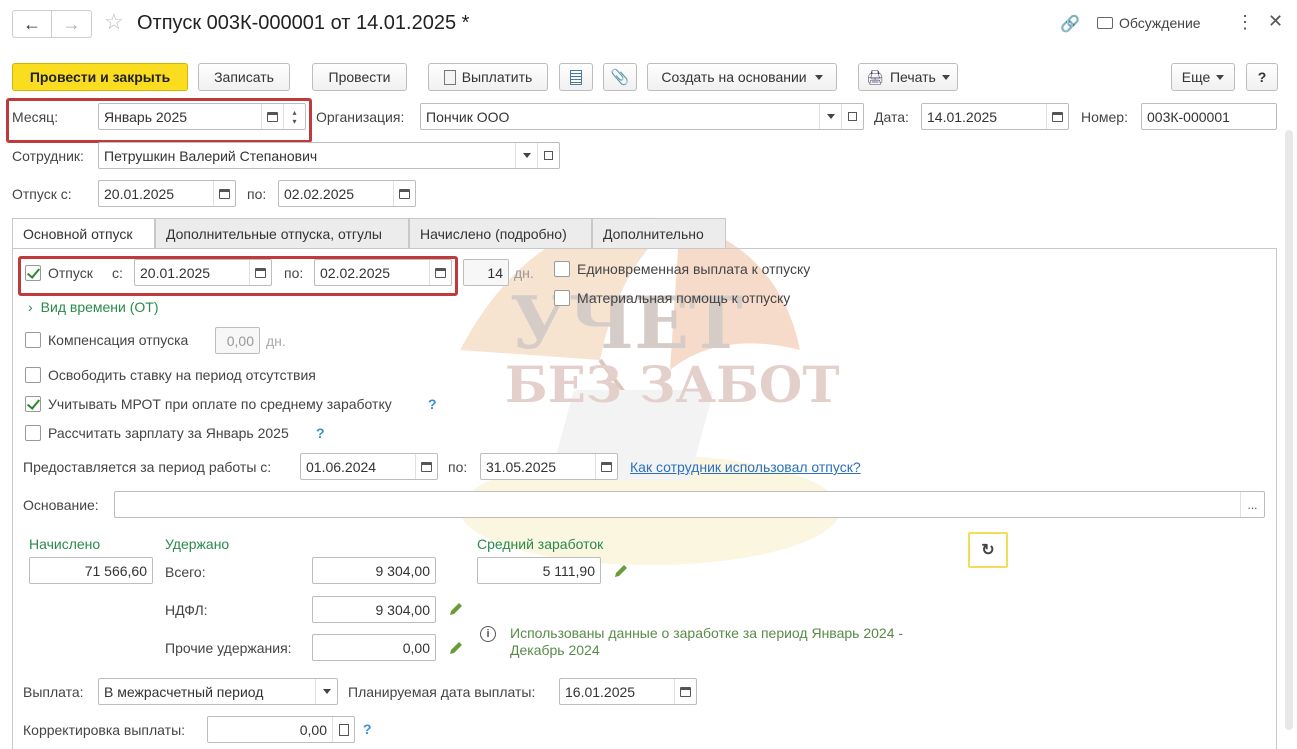 This screenshot has height=749, width=1297. What do you see at coordinates (497, 77) in the screenshot?
I see `pay-label: Выплатить` at bounding box center [497, 77].